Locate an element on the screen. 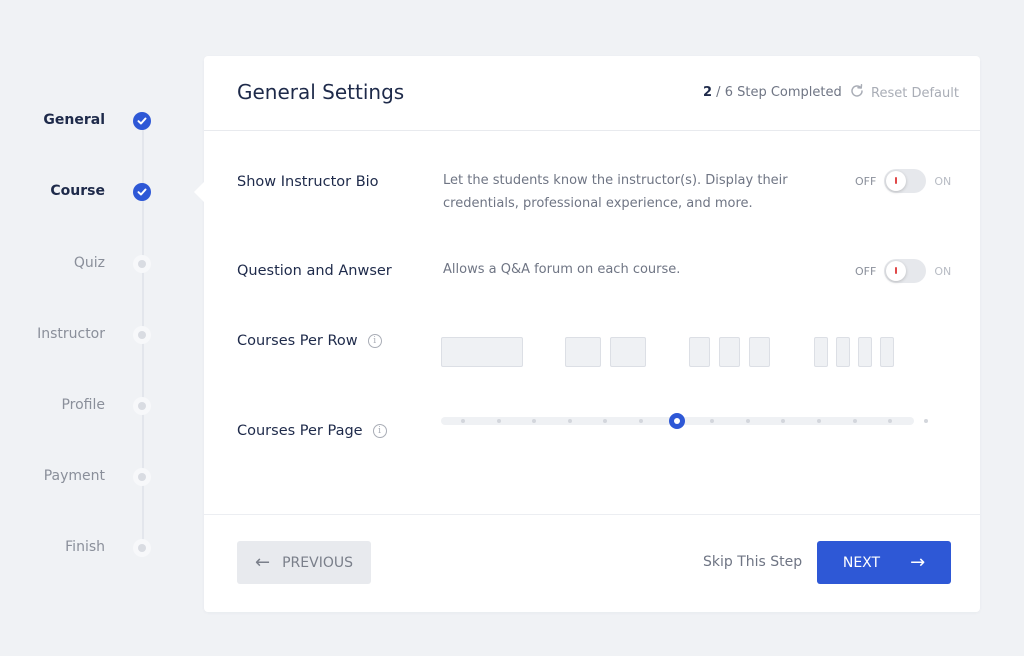 The image size is (1024, 656). qna-description: Allows a Q&A forum on each course. is located at coordinates (562, 269).